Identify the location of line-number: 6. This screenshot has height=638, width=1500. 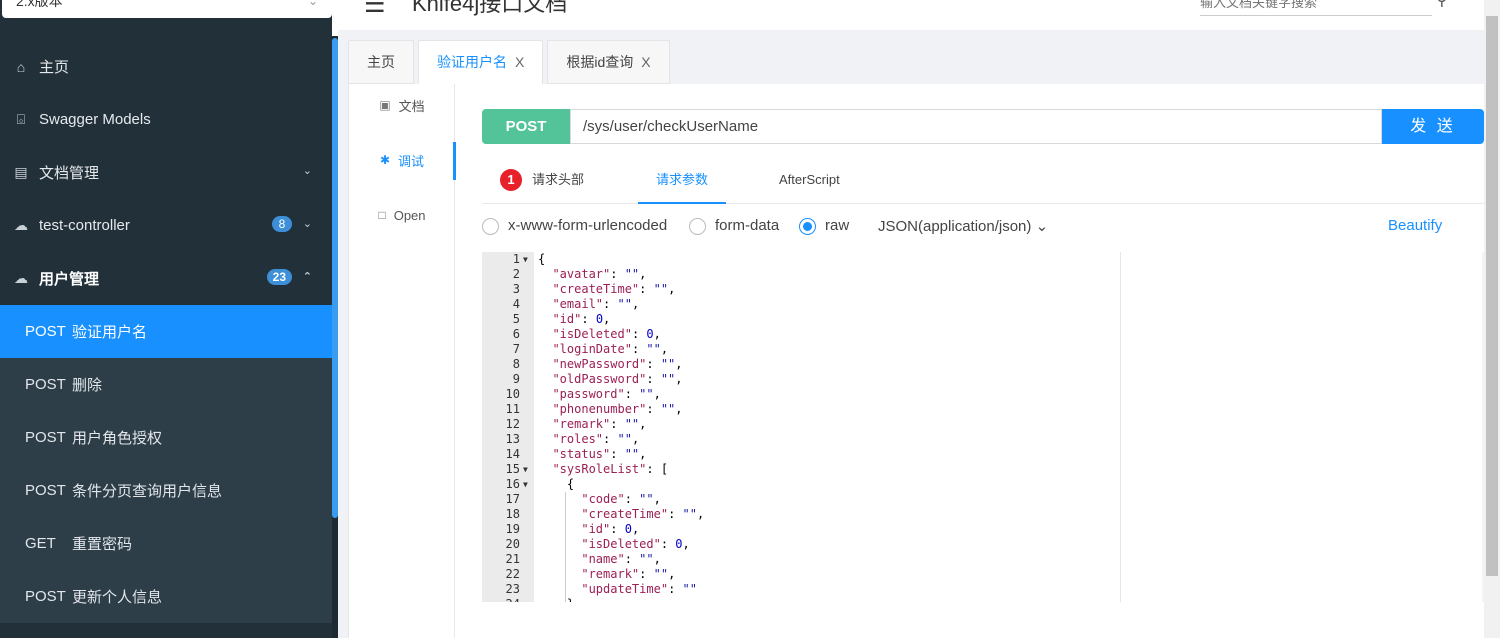
(516, 334).